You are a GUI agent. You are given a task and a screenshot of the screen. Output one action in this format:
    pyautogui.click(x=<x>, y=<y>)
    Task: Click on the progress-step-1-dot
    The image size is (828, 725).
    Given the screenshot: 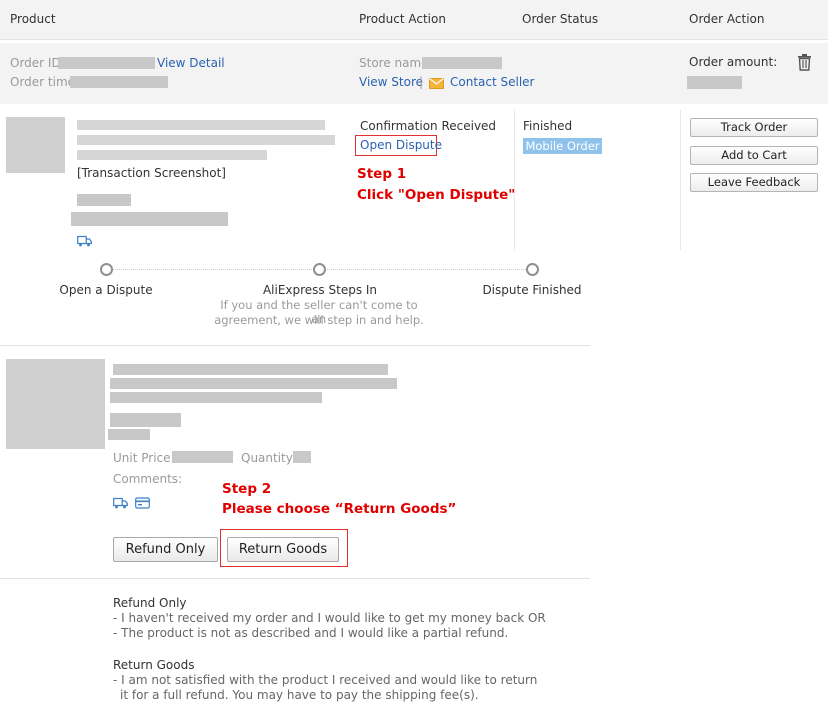 What is the action you would take?
    pyautogui.click(x=106, y=269)
    